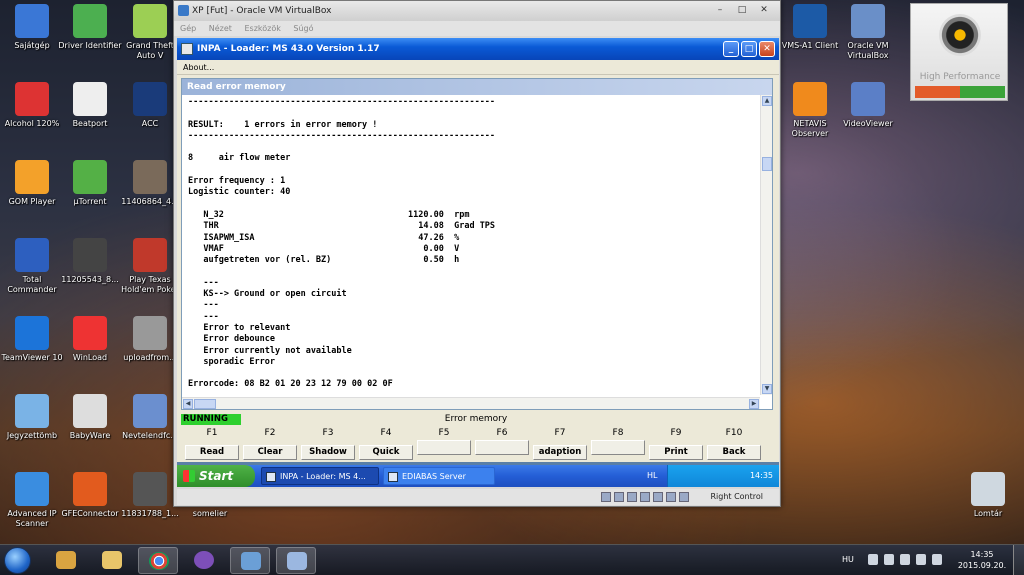 The width and height of the screenshot is (1024, 575). Describe the element at coordinates (90, 495) in the screenshot. I see `desktop-icon: GFEConnector` at that location.